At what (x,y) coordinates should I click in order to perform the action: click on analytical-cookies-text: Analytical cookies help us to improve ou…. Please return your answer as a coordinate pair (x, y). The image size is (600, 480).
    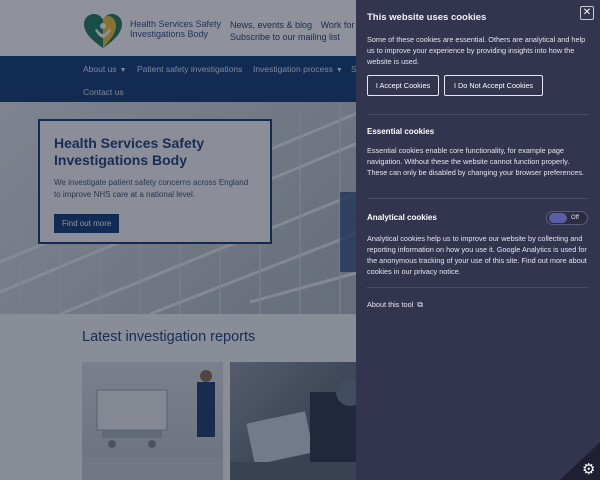
    Looking at the image, I should click on (477, 255).